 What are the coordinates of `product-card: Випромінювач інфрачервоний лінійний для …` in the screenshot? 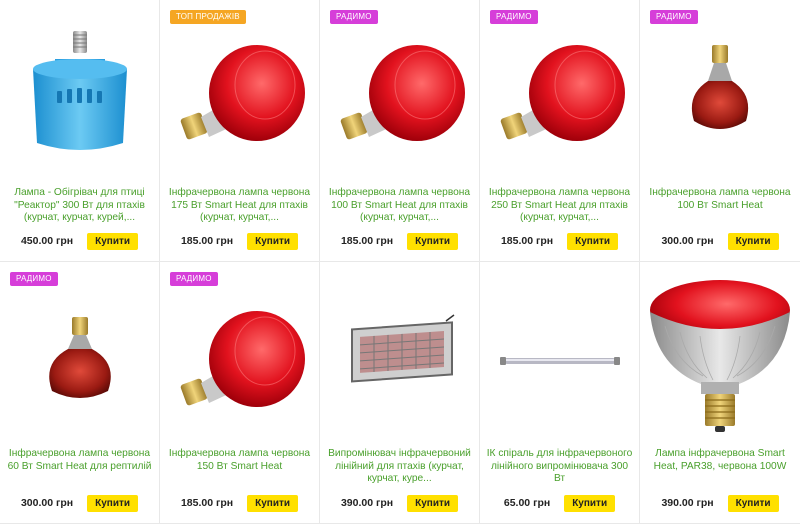 It's located at (400, 393).